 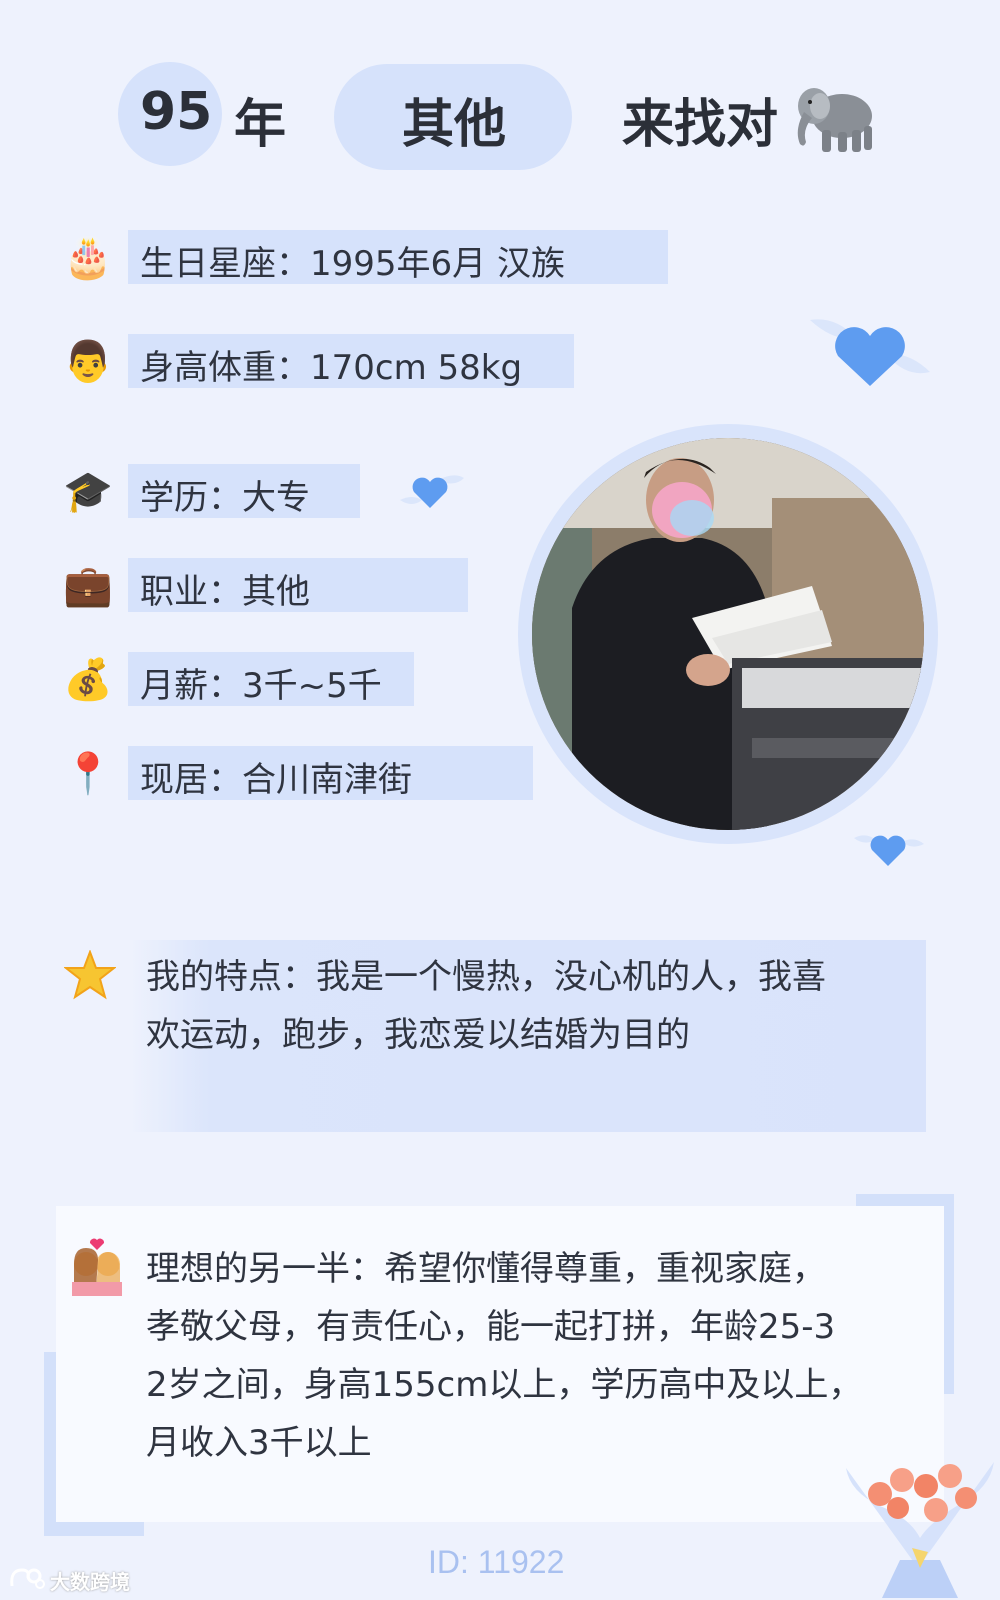 What do you see at coordinates (90, 975) in the screenshot?
I see `star-icon` at bounding box center [90, 975].